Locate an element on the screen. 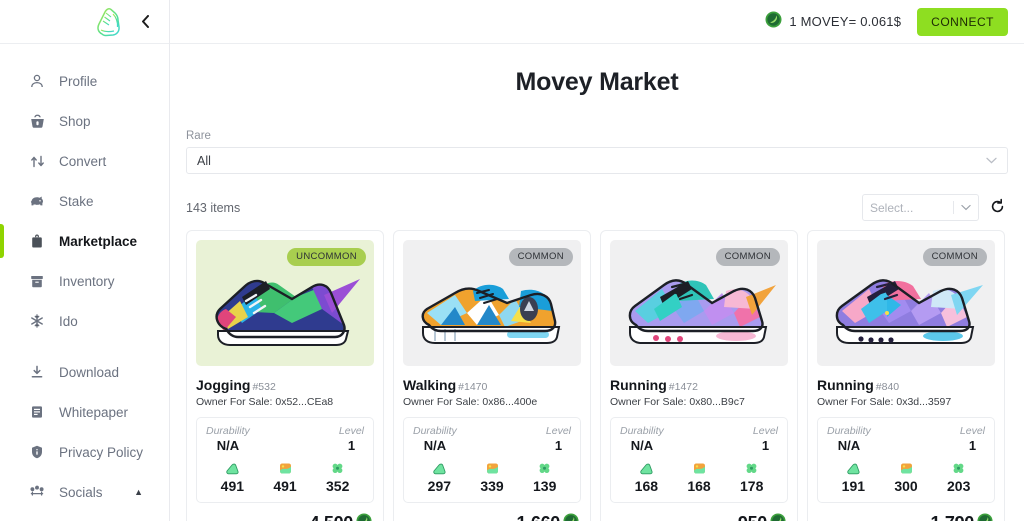 Image resolution: width=1024 pixels, height=521 pixels. sidebar-item-label: Whitepaper is located at coordinates (94, 412).